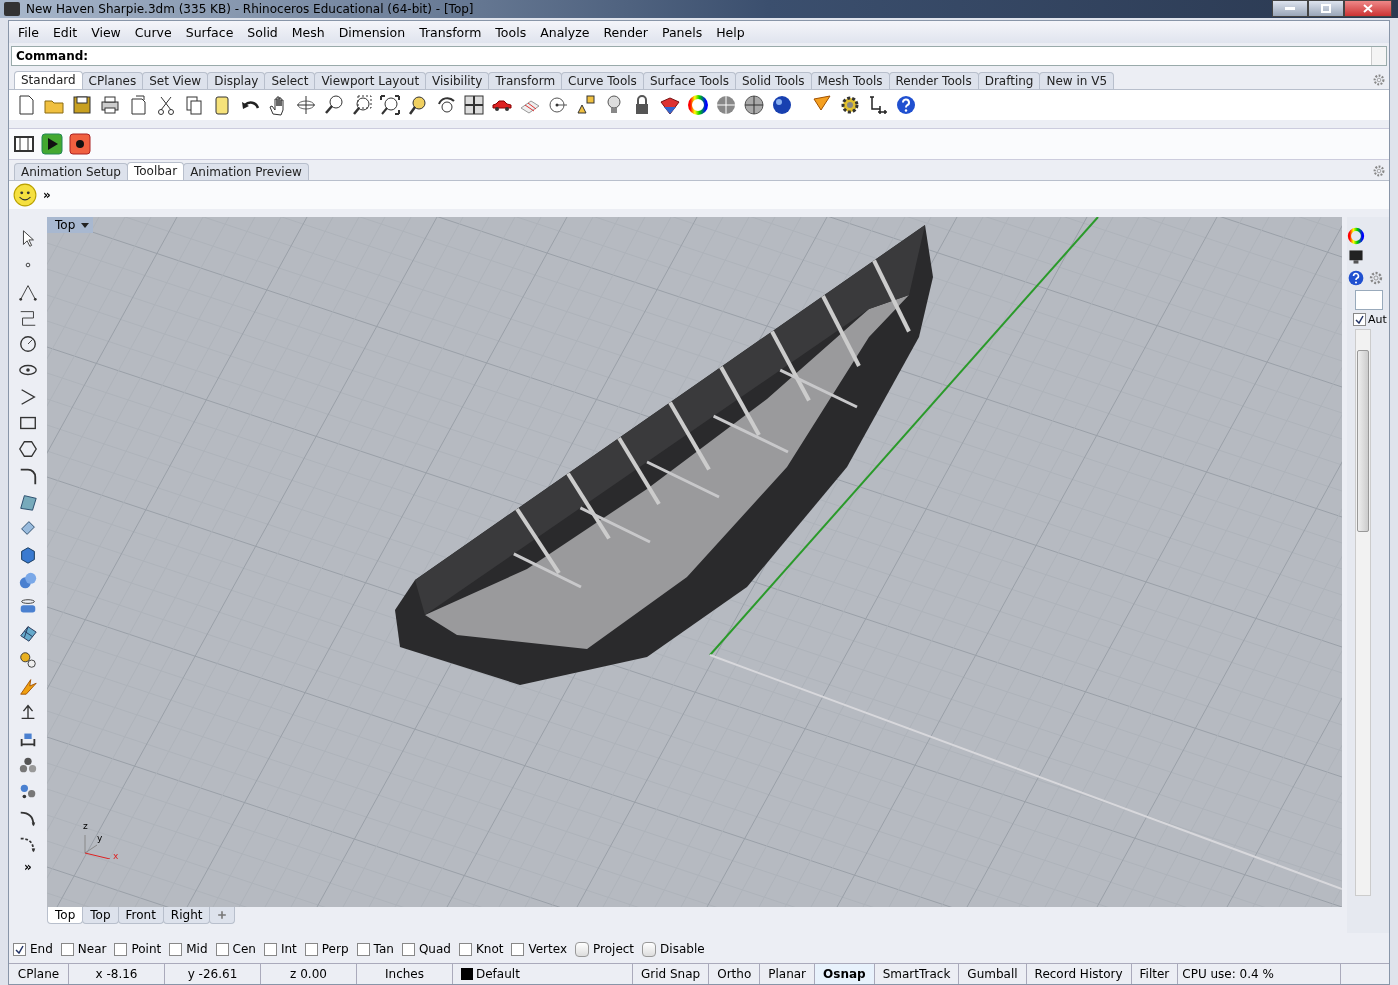  I want to click on tab: Select, so click(290, 80).